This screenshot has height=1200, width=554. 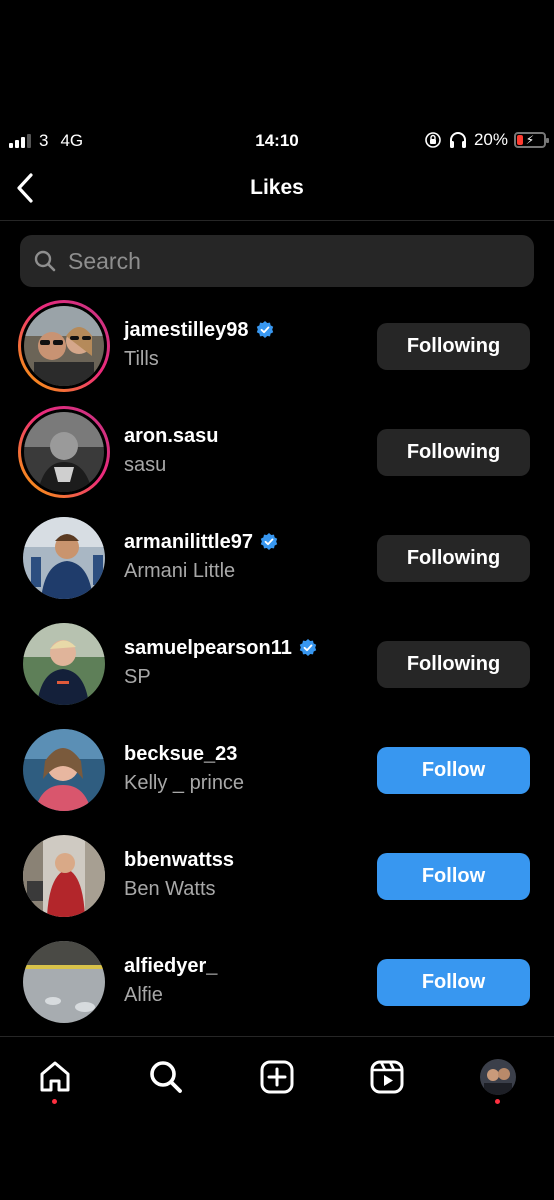 I want to click on profile-avatar, so click(x=498, y=1077).